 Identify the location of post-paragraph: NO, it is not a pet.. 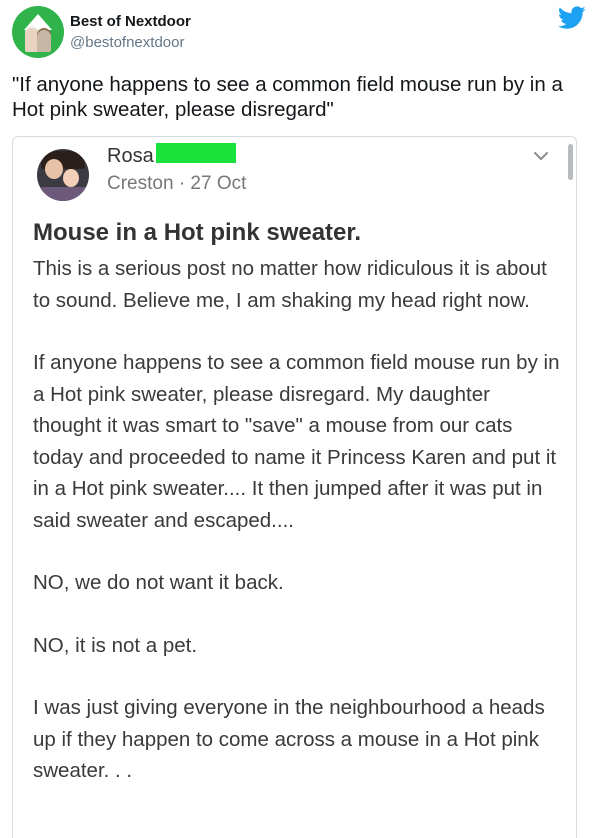
(115, 645).